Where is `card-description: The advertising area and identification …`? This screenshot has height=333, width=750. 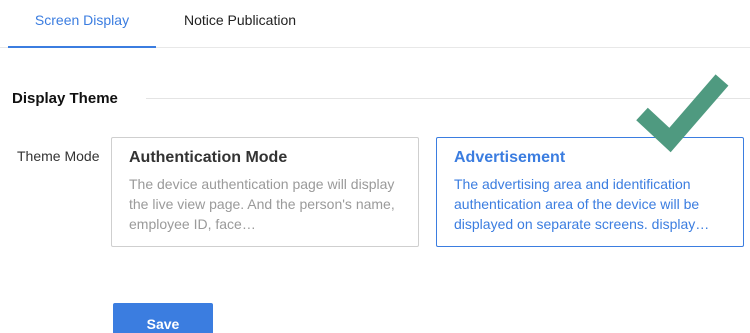 card-description: The advertising area and identification … is located at coordinates (582, 204).